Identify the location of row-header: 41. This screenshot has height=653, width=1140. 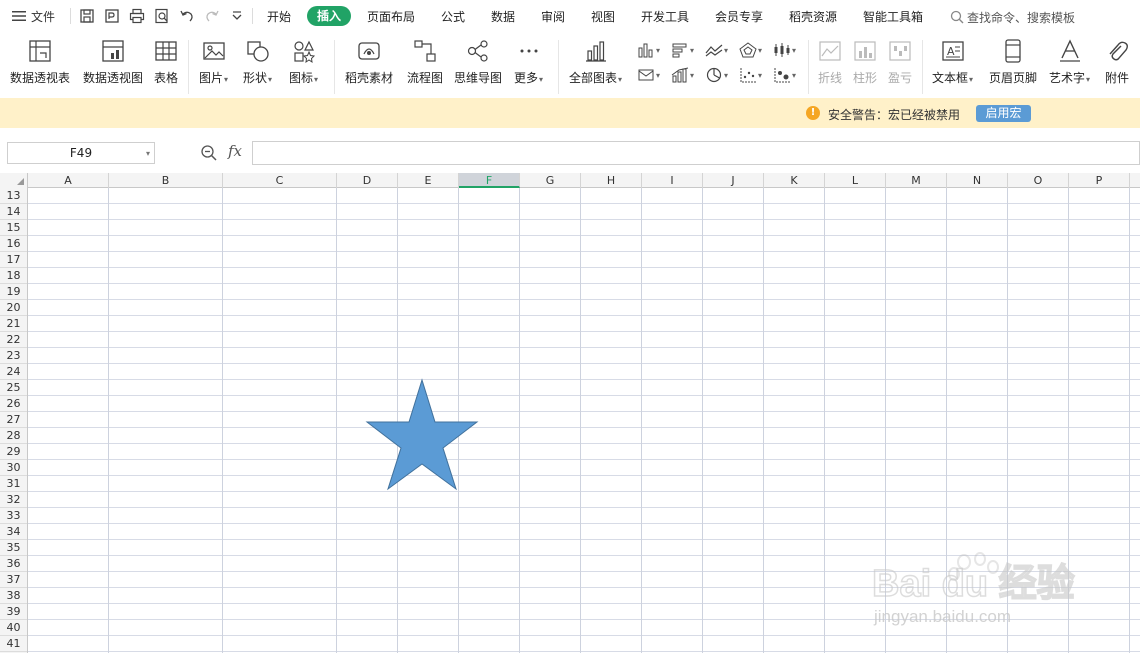
(13, 644).